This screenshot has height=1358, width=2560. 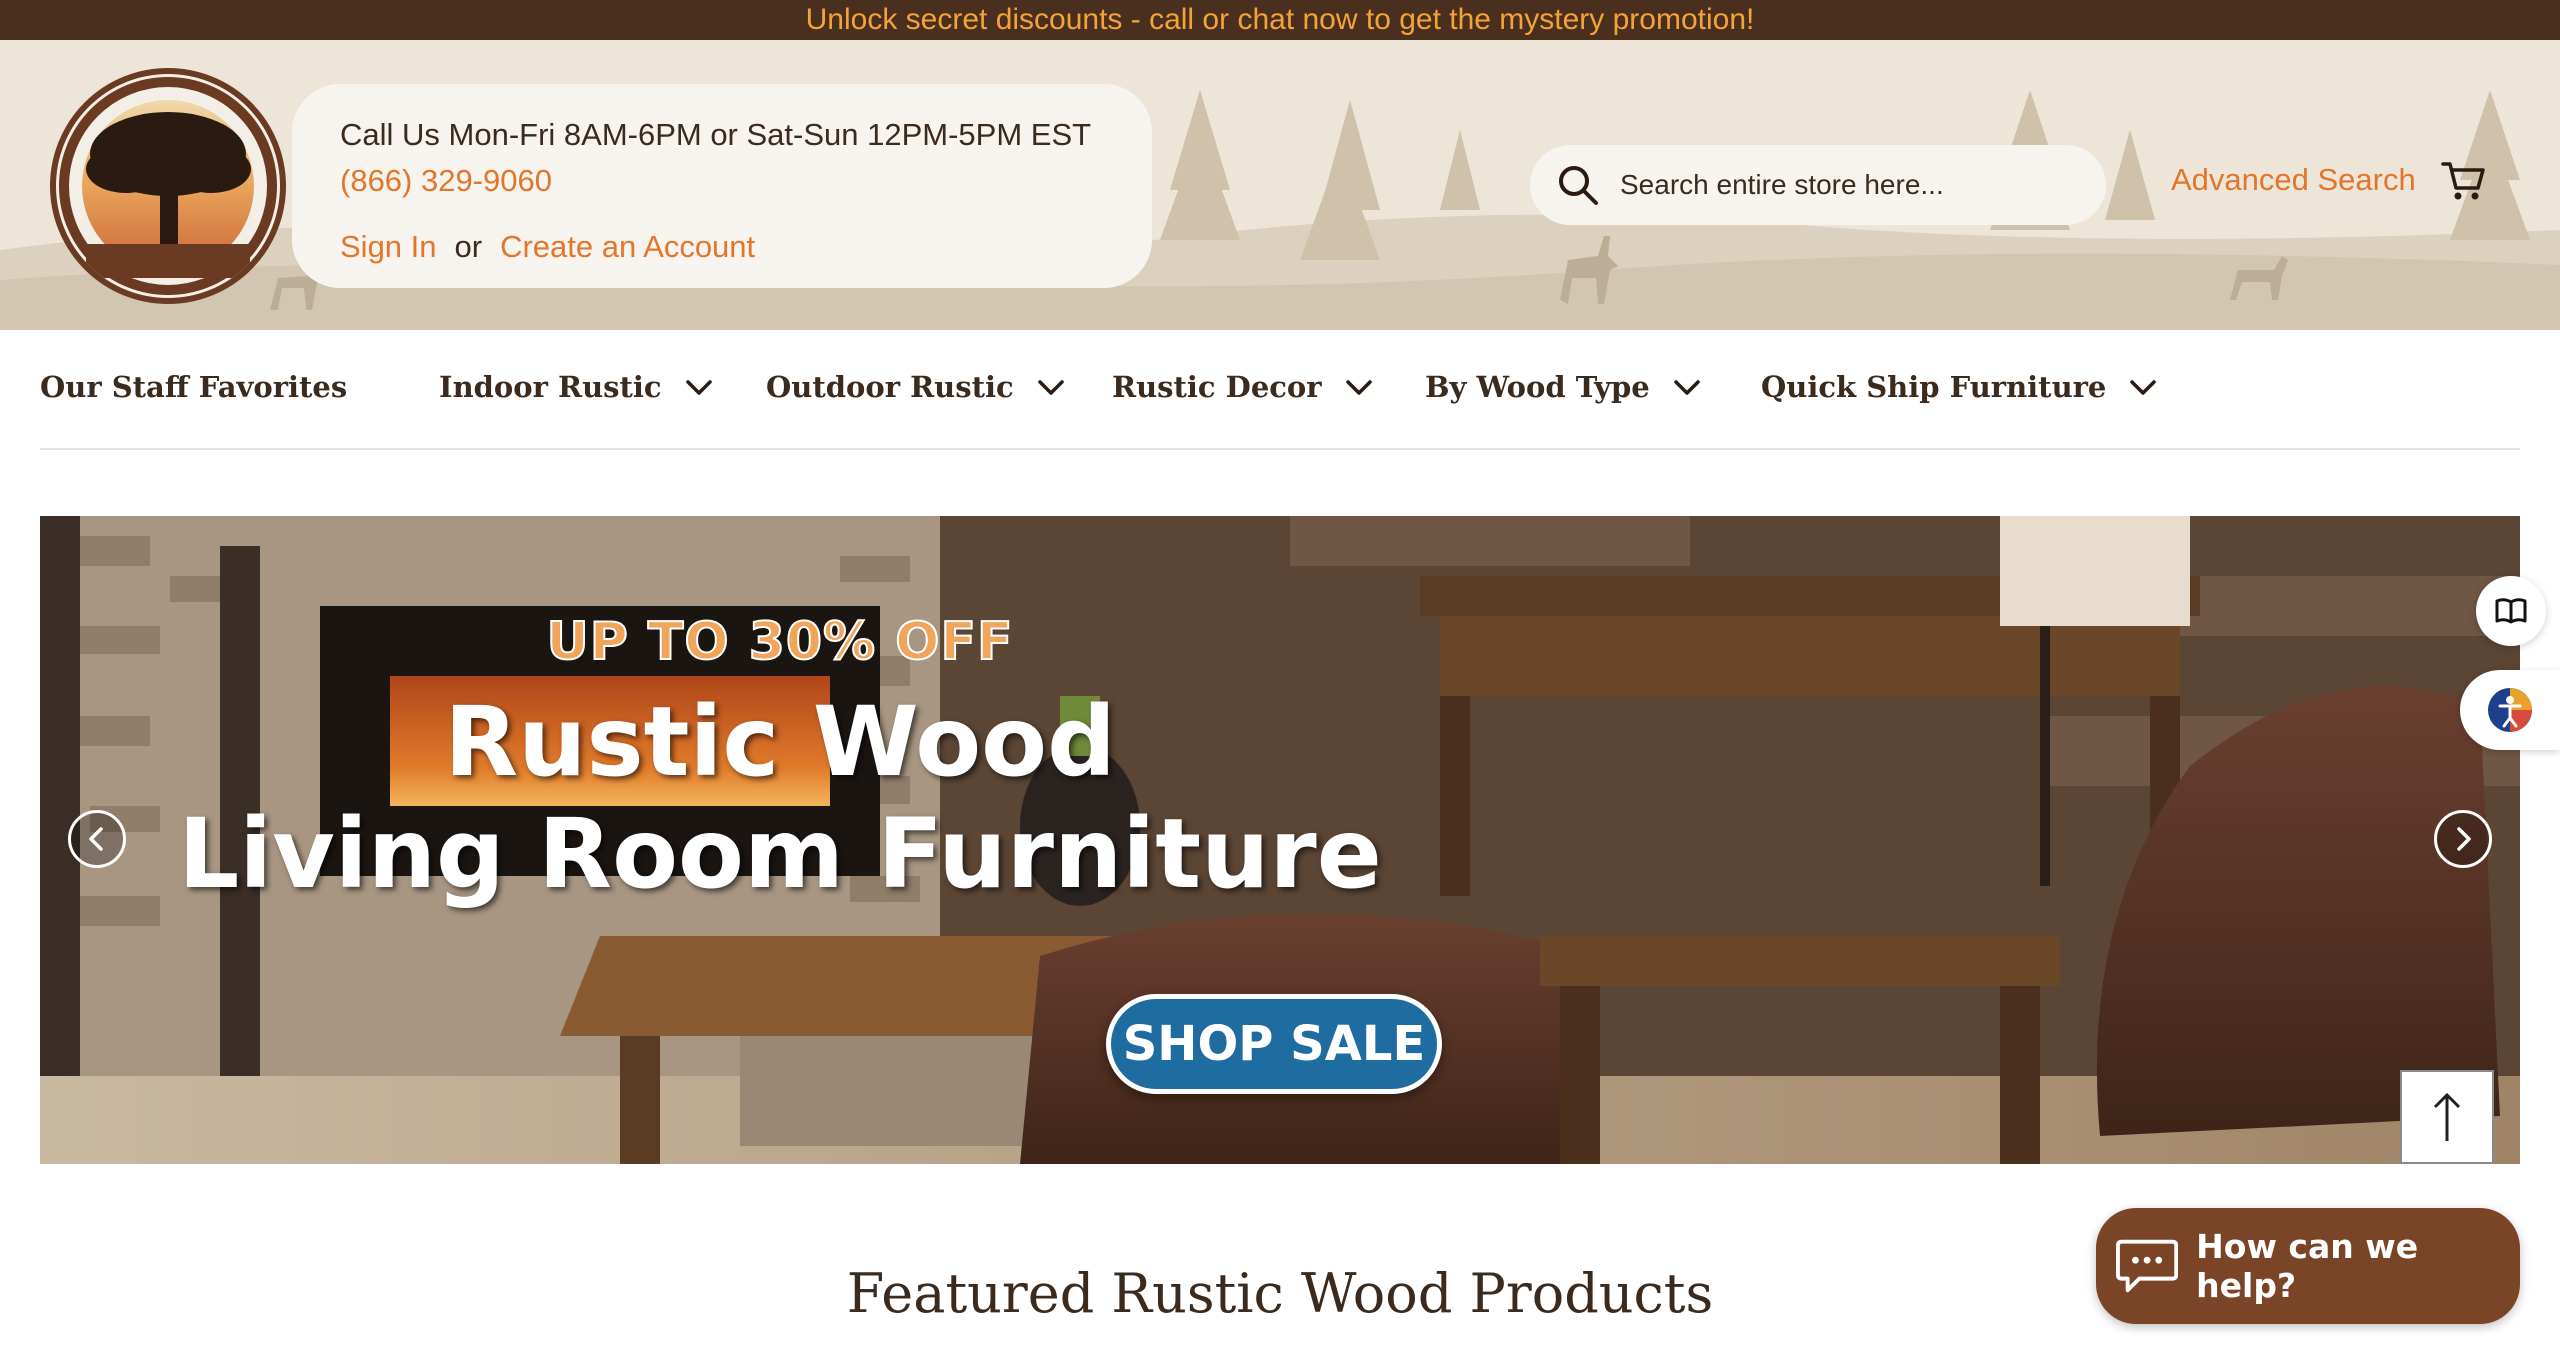 I want to click on create-account-link: Create an Account, so click(x=627, y=246).